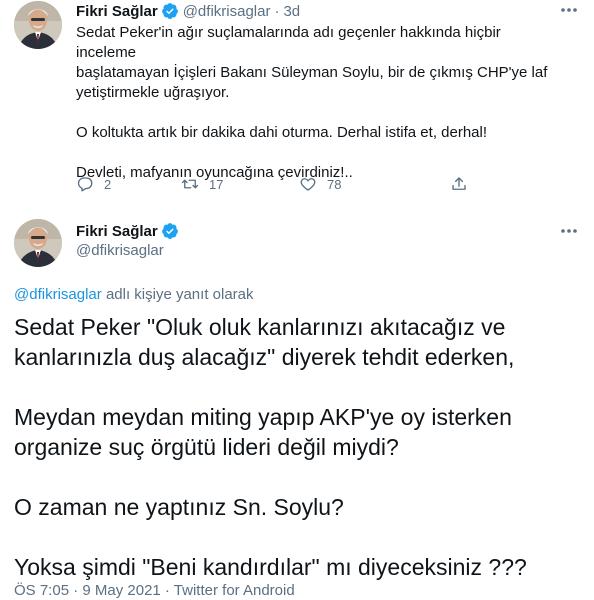 This screenshot has width=594, height=600. What do you see at coordinates (117, 231) in the screenshot?
I see `main-author-name: Fikri Sağlar` at bounding box center [117, 231].